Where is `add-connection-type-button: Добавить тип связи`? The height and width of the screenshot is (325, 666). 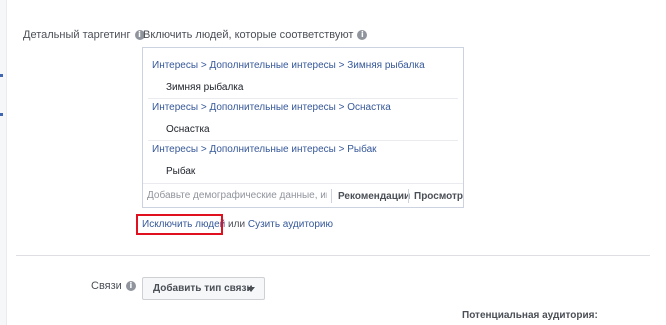 add-connection-type-button: Добавить тип связи is located at coordinates (203, 288).